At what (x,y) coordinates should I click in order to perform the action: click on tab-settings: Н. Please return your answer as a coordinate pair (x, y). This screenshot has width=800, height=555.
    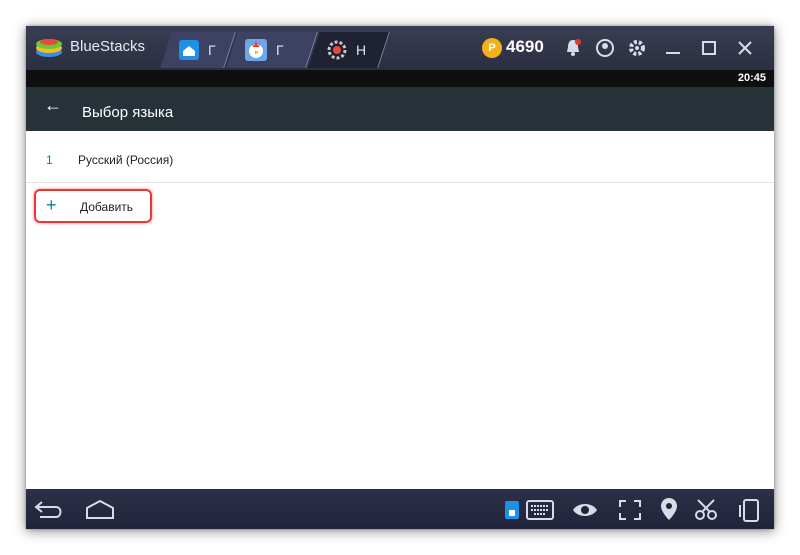
    Looking at the image, I should click on (349, 50).